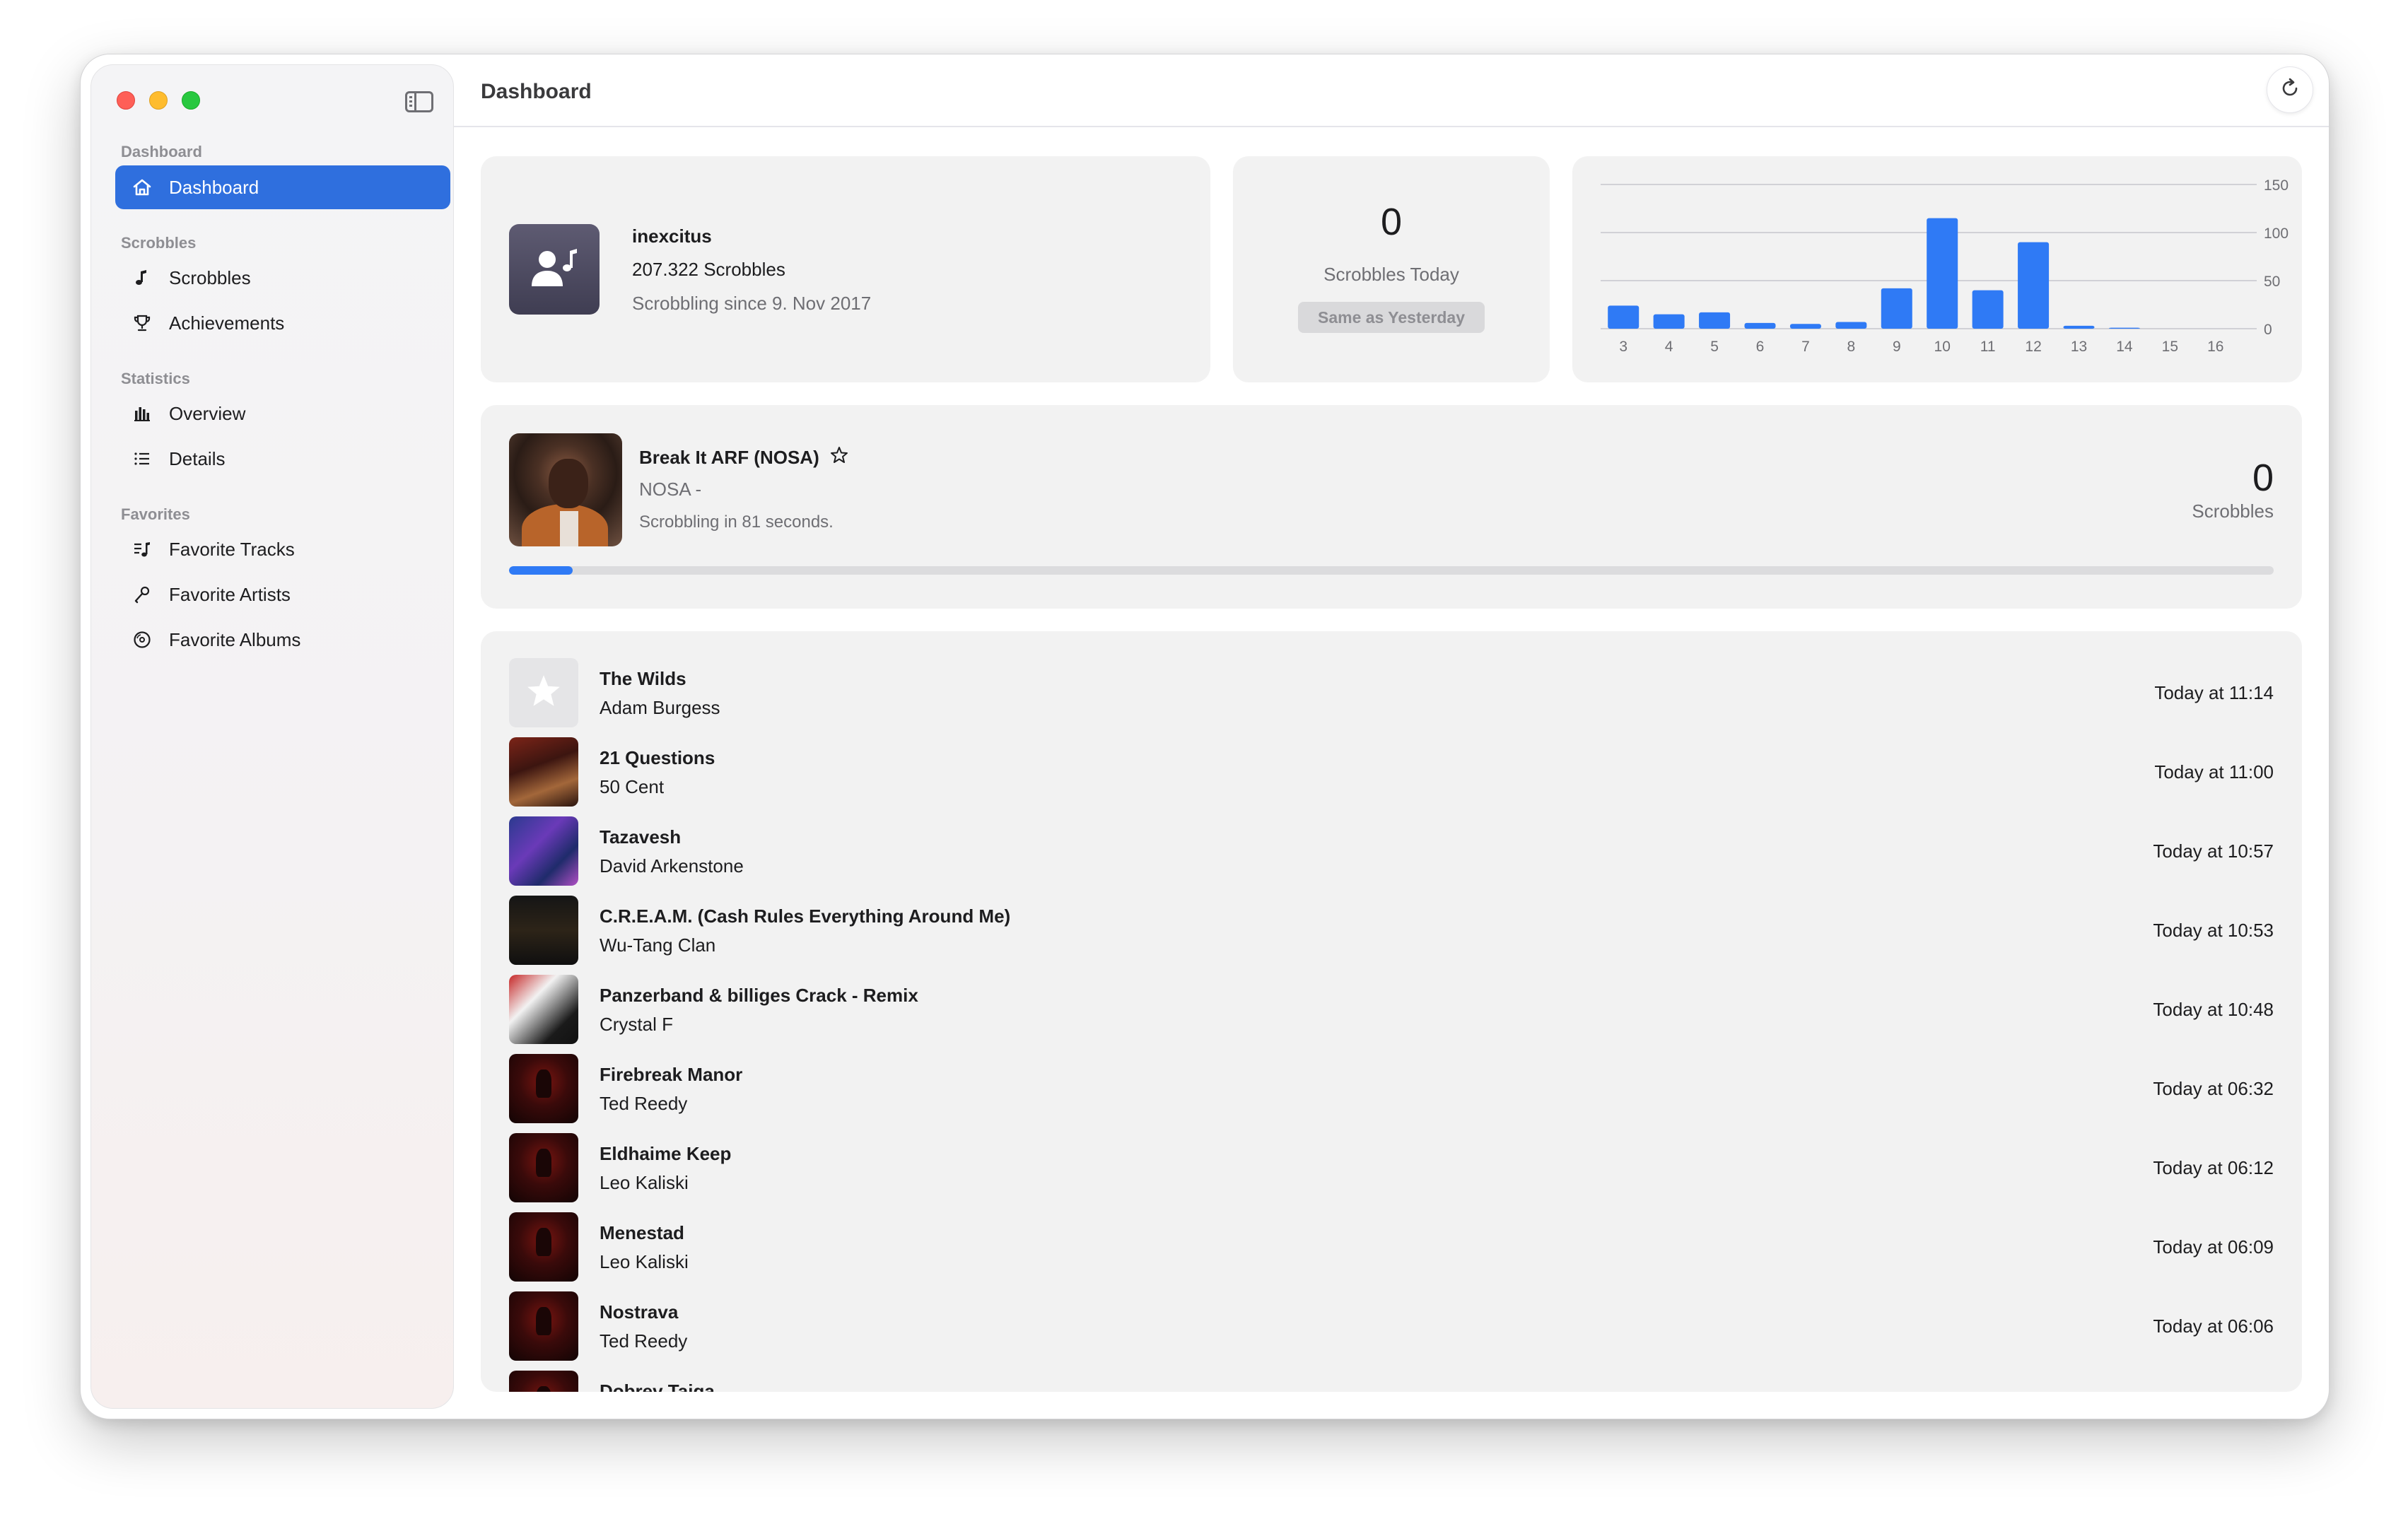 This screenshot has height=1524, width=2408. I want to click on x-tick-label: 9, so click(1897, 347).